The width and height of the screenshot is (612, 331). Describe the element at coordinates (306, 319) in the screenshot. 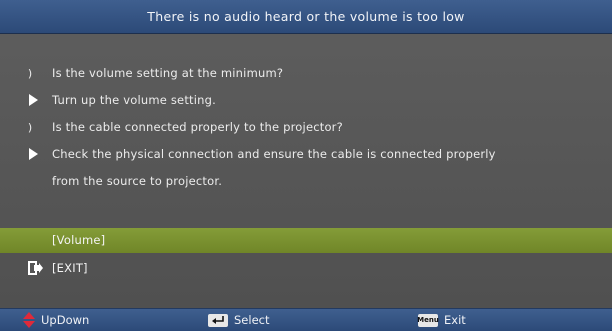

I see `status-bar: UpDown Select Menu Exit` at that location.